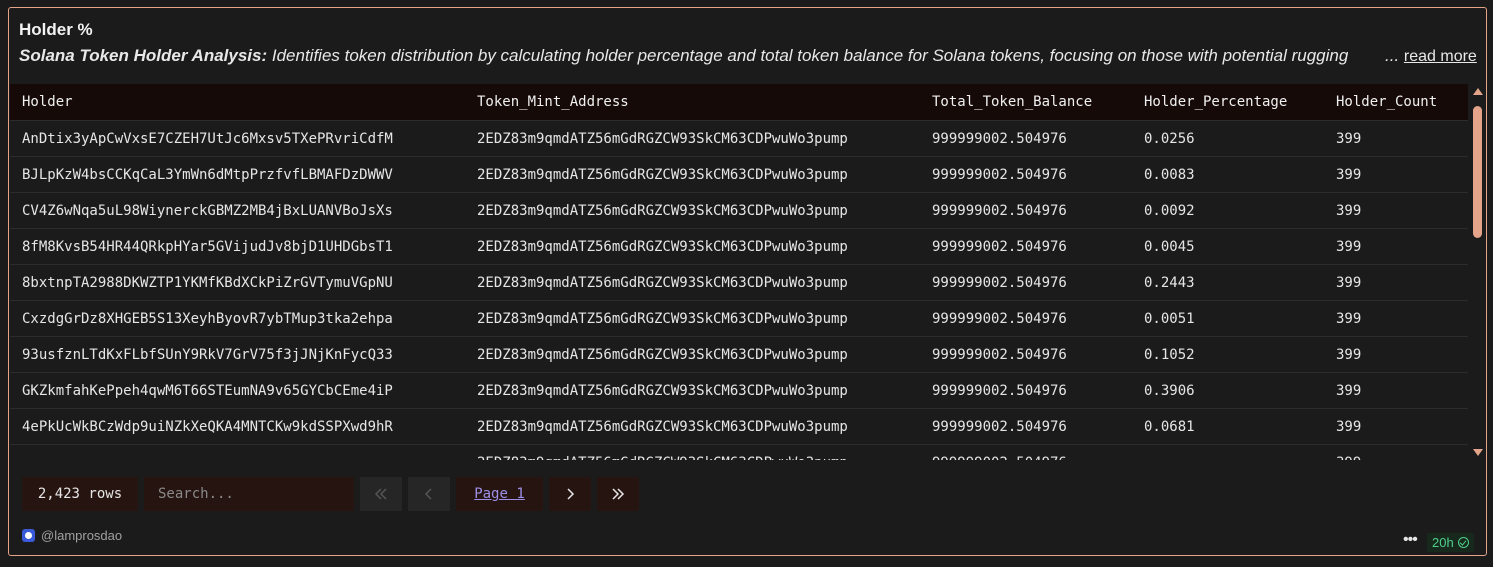 The image size is (1493, 567). I want to click on search-field, so click(249, 494).